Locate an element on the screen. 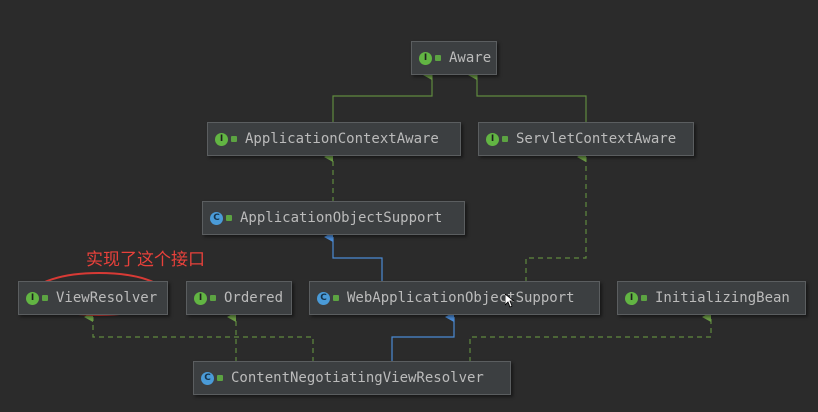  node-application-object-support: C ApplicationObjectSupport is located at coordinates (333, 218).